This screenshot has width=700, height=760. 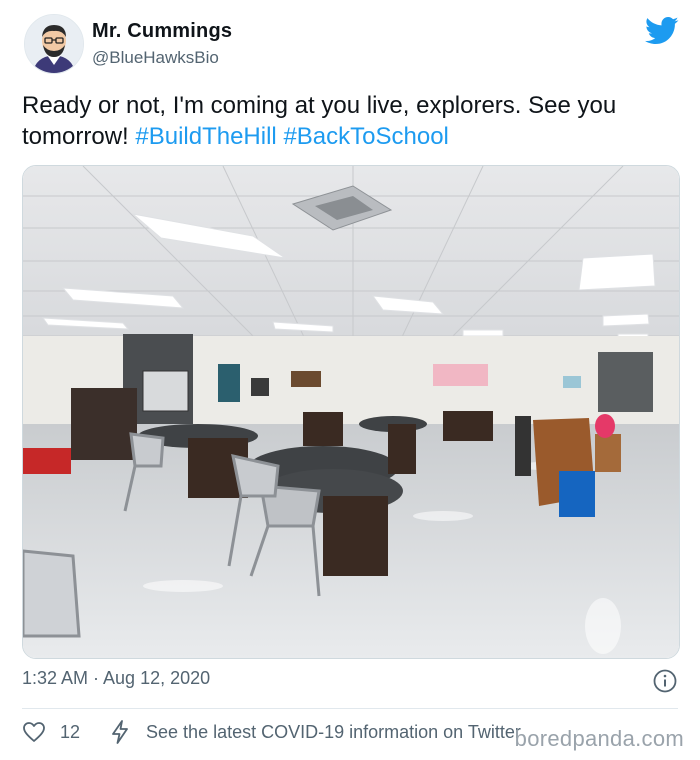 I want to click on twitter-bird-icon, so click(x=662, y=31).